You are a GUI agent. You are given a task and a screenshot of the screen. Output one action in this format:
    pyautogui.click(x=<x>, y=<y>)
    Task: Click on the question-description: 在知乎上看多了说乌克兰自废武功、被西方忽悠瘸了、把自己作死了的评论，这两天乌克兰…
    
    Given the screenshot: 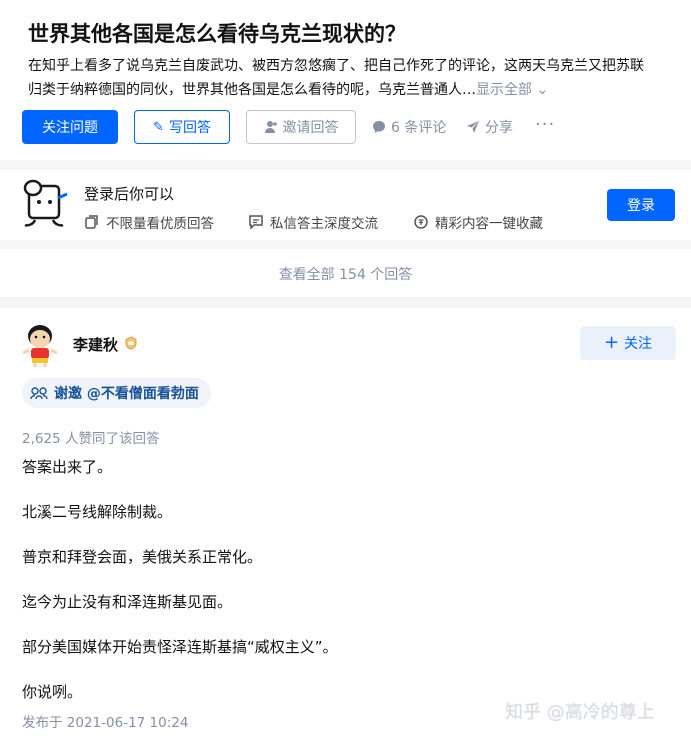 What is the action you would take?
    pyautogui.click(x=358, y=78)
    